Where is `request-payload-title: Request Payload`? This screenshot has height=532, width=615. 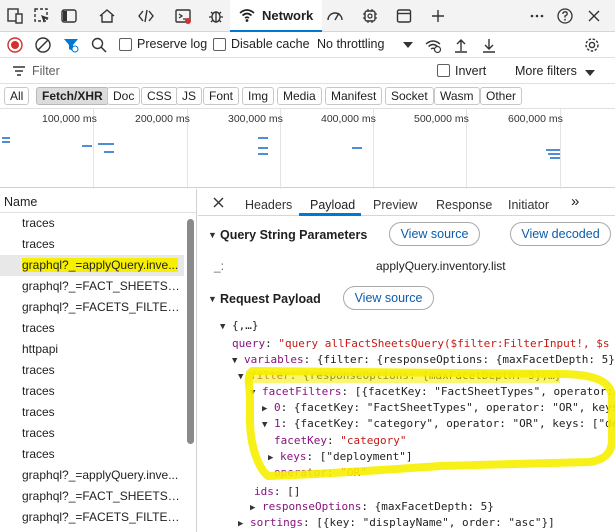 request-payload-title: Request Payload is located at coordinates (270, 299).